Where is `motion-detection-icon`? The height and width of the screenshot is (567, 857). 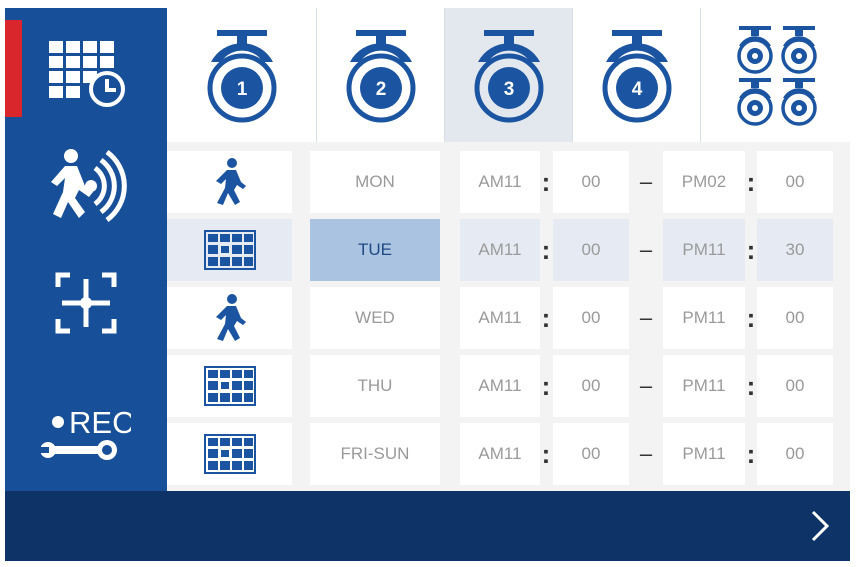 motion-detection-icon is located at coordinates (89, 185).